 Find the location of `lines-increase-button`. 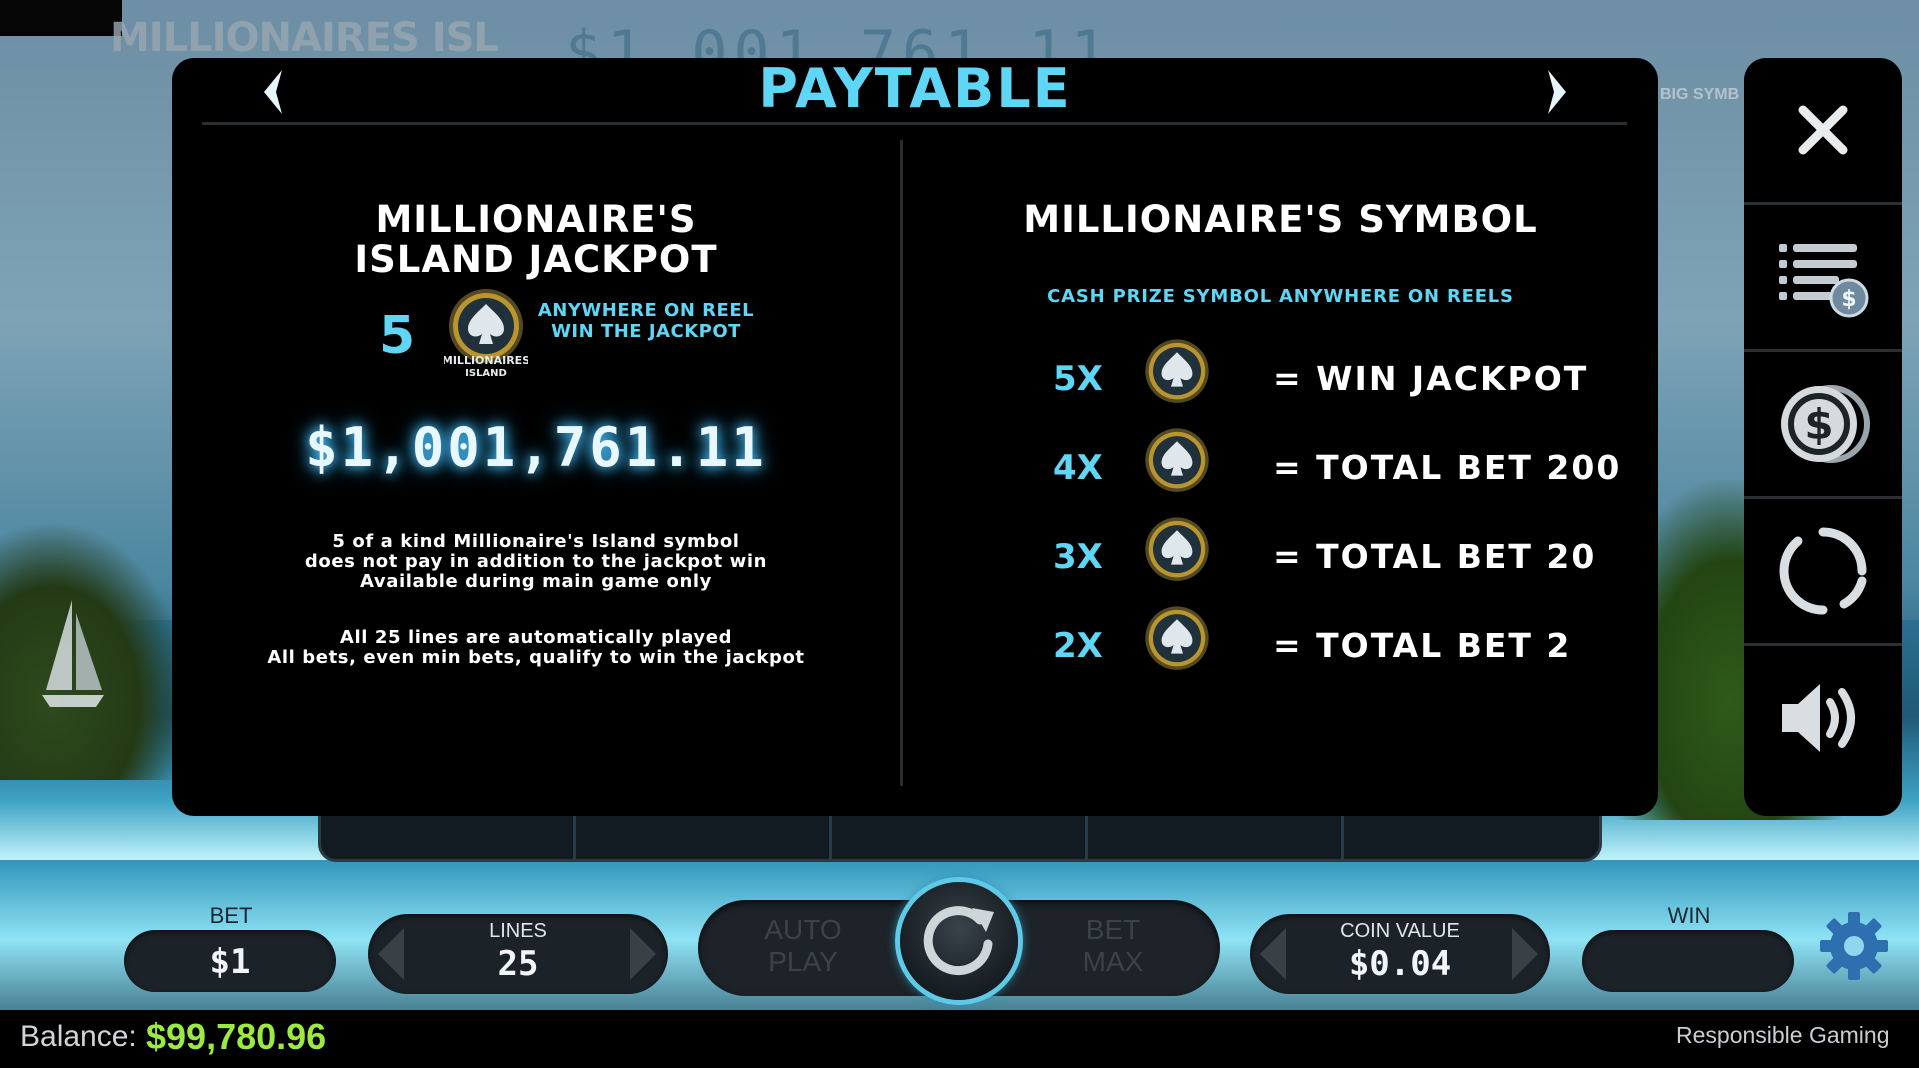

lines-increase-button is located at coordinates (643, 954).